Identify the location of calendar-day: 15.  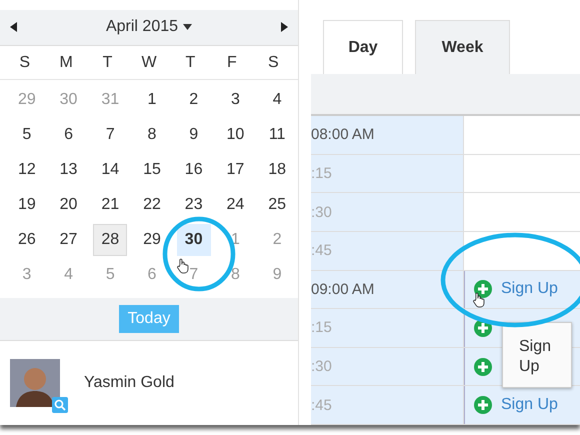
(151, 170).